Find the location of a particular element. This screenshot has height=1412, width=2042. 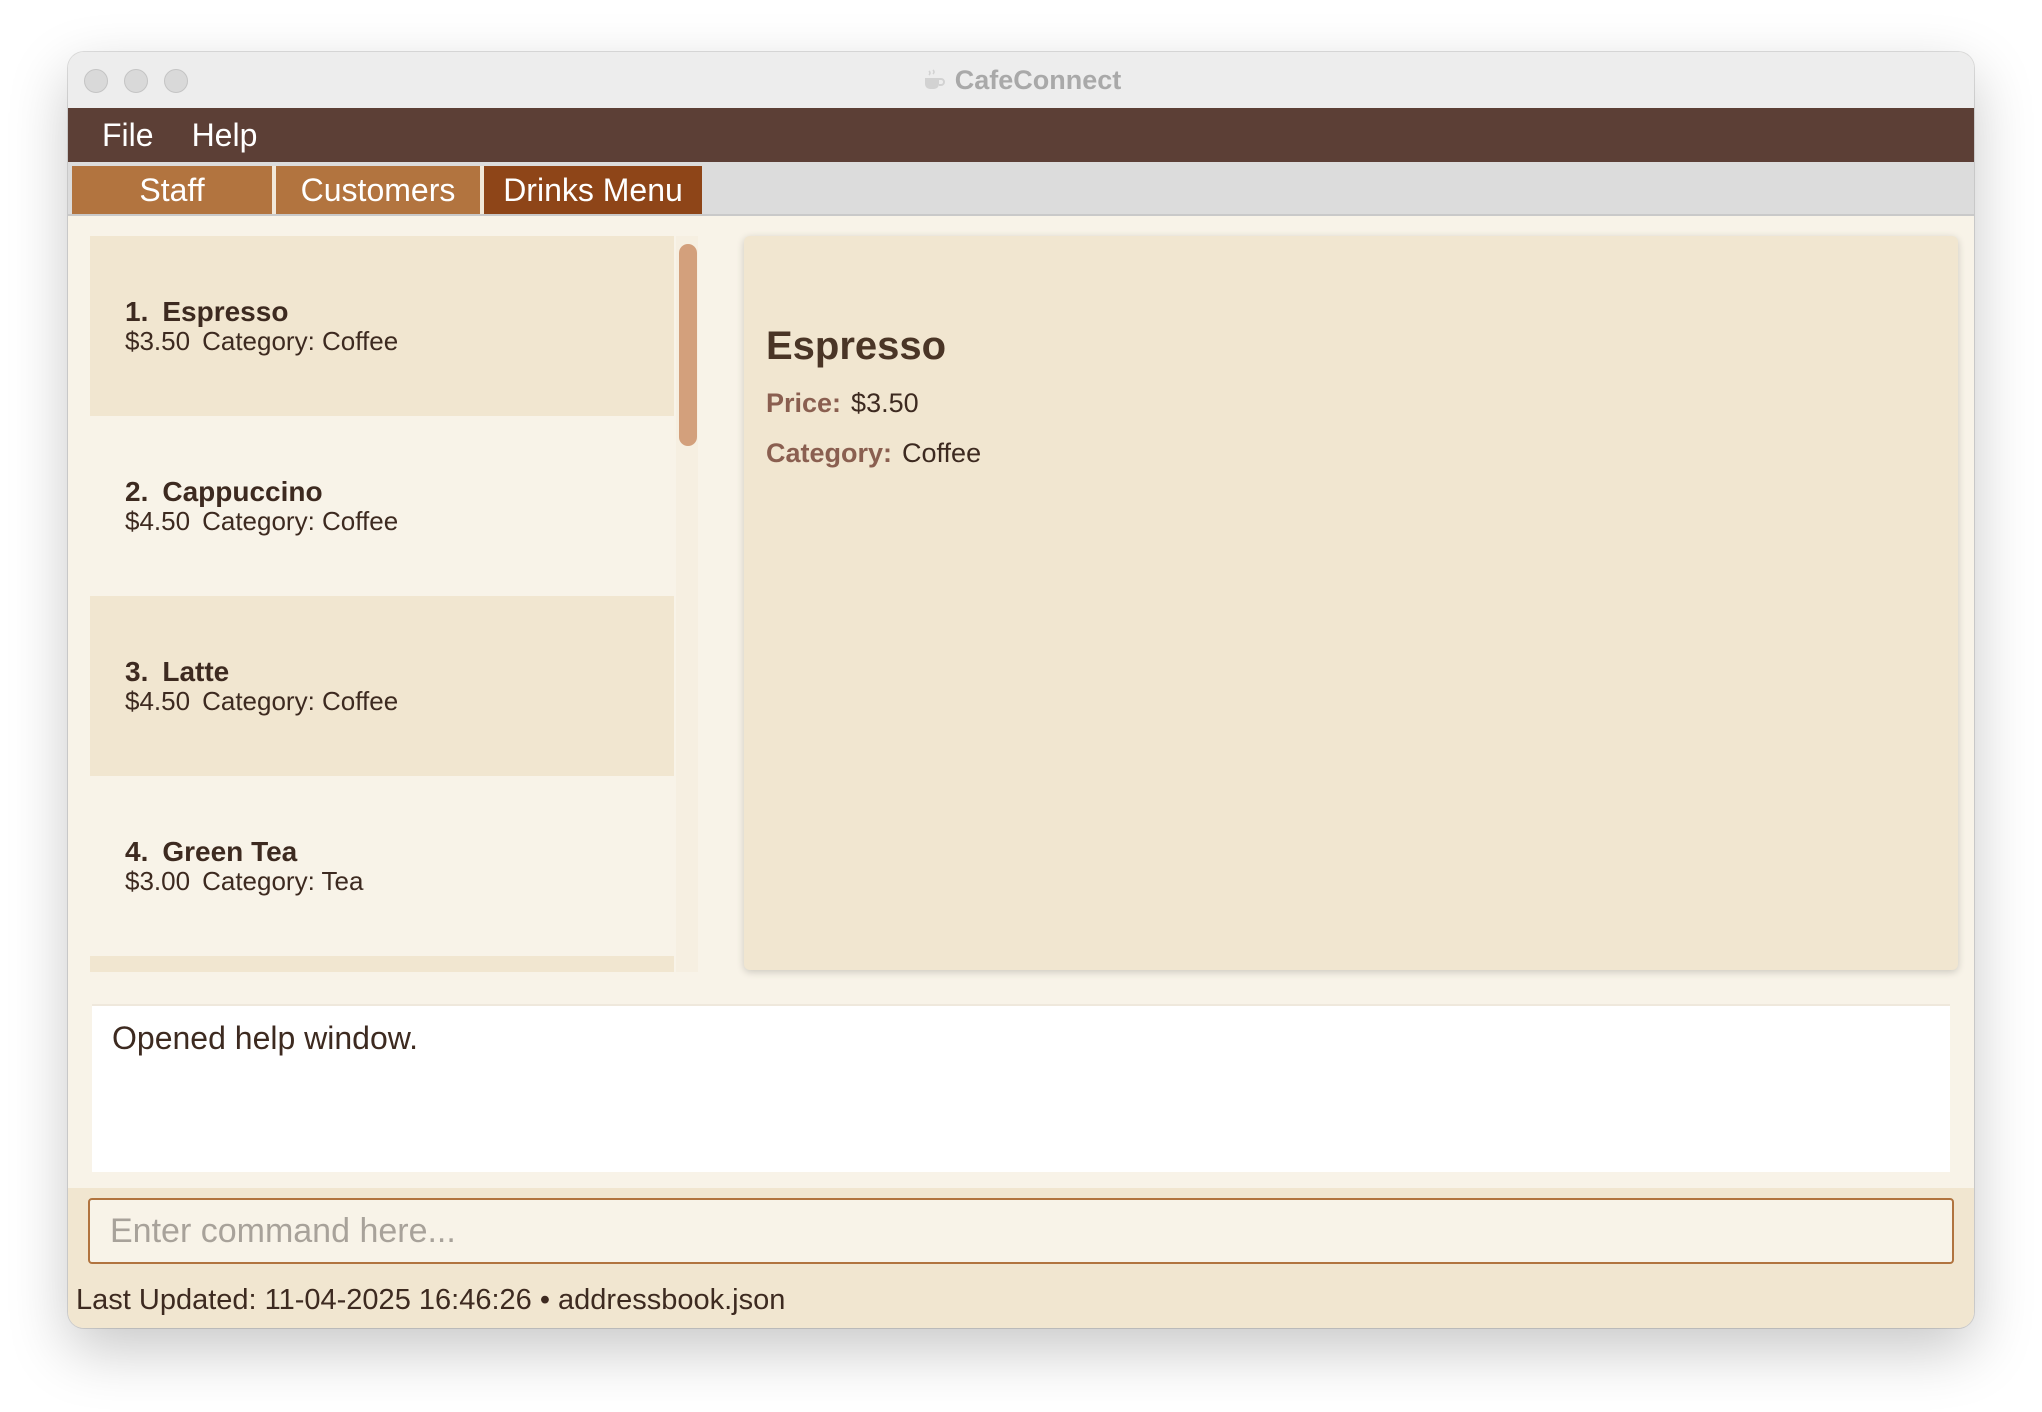

detail-category-value: Coffee is located at coordinates (942, 453).